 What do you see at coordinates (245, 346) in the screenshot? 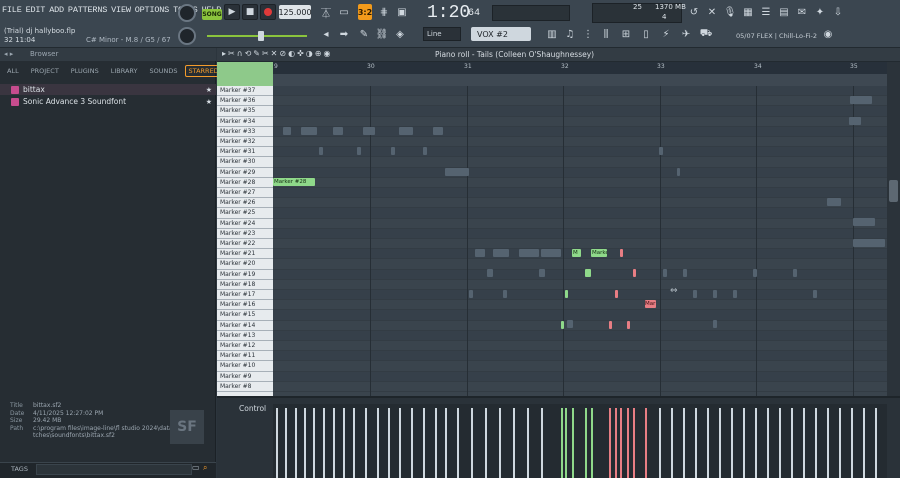
I see `key-row: Marker #12` at bounding box center [245, 346].